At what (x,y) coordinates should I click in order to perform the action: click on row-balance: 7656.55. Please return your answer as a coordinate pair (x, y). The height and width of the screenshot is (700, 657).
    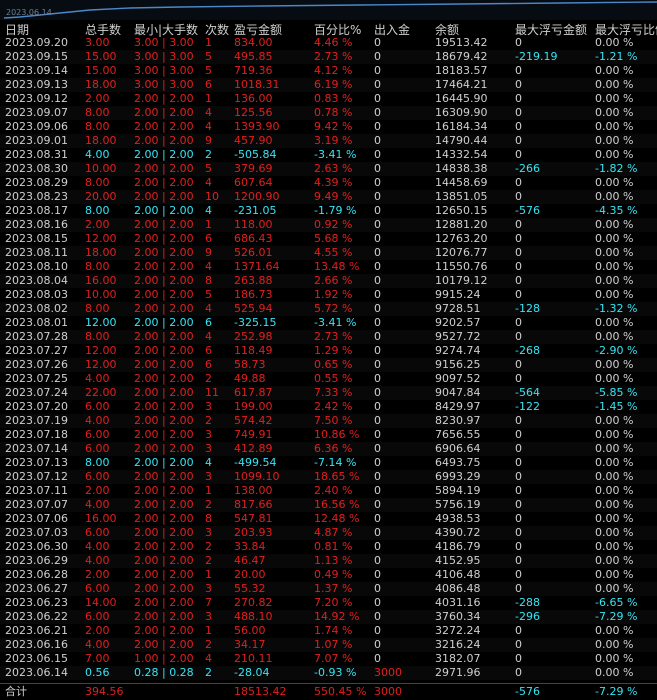
    Looking at the image, I should click on (458, 434).